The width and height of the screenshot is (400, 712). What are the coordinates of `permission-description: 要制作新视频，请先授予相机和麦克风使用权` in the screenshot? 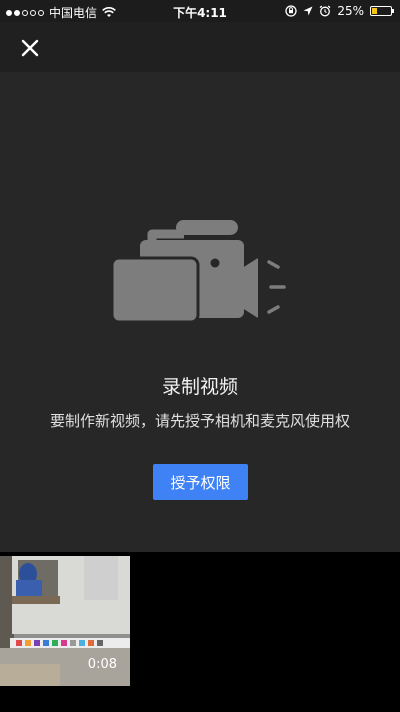 It's located at (199, 421).